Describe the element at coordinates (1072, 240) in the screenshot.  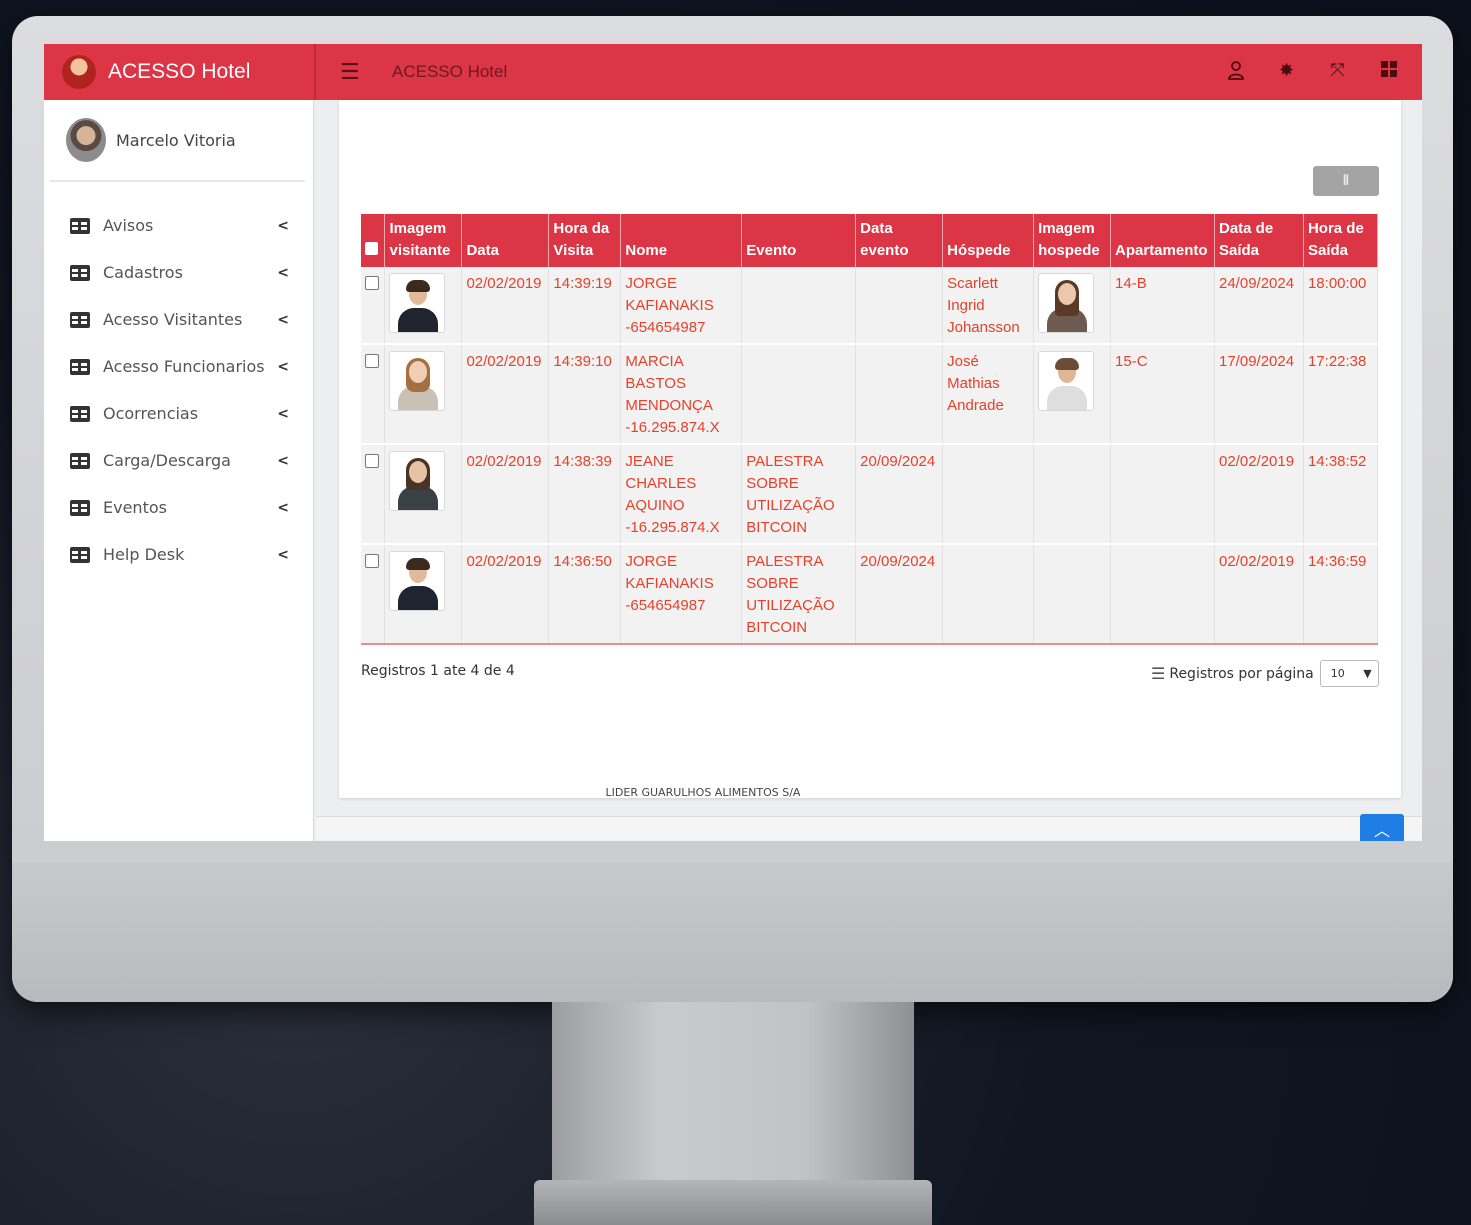
I see `col-imagem-hospede: Imagem hospede` at that location.